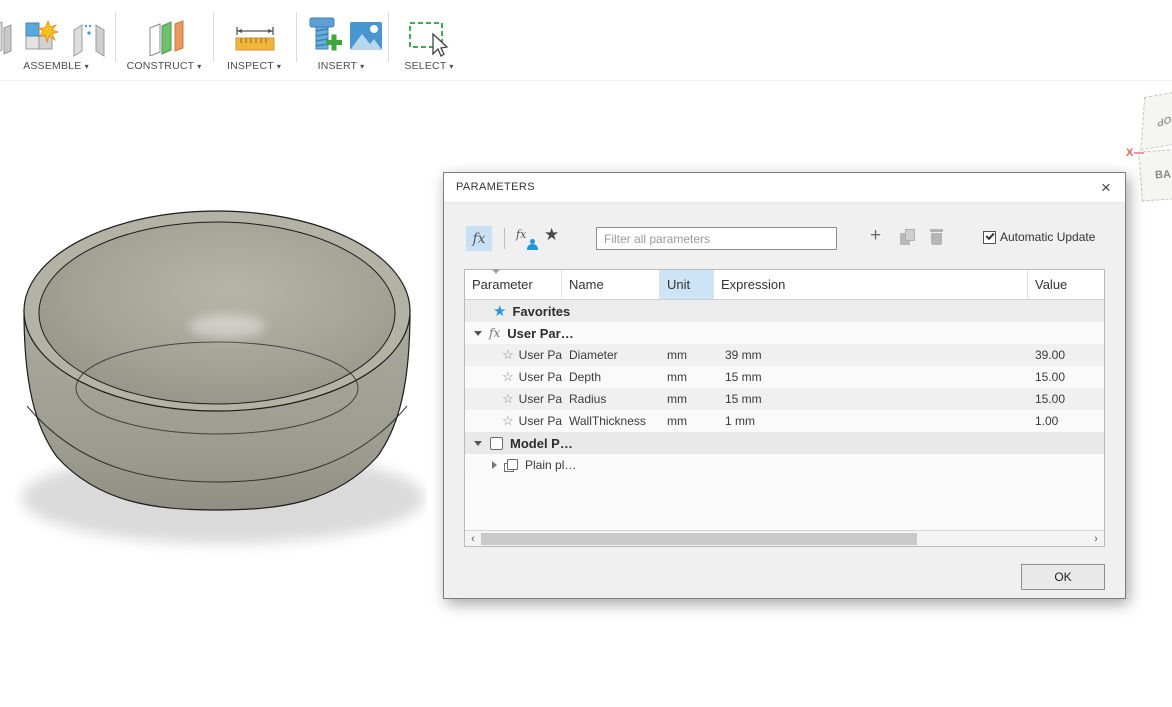 This screenshot has height=707, width=1172. Describe the element at coordinates (495, 187) in the screenshot. I see `dialog-title: PARAMETERS` at that location.